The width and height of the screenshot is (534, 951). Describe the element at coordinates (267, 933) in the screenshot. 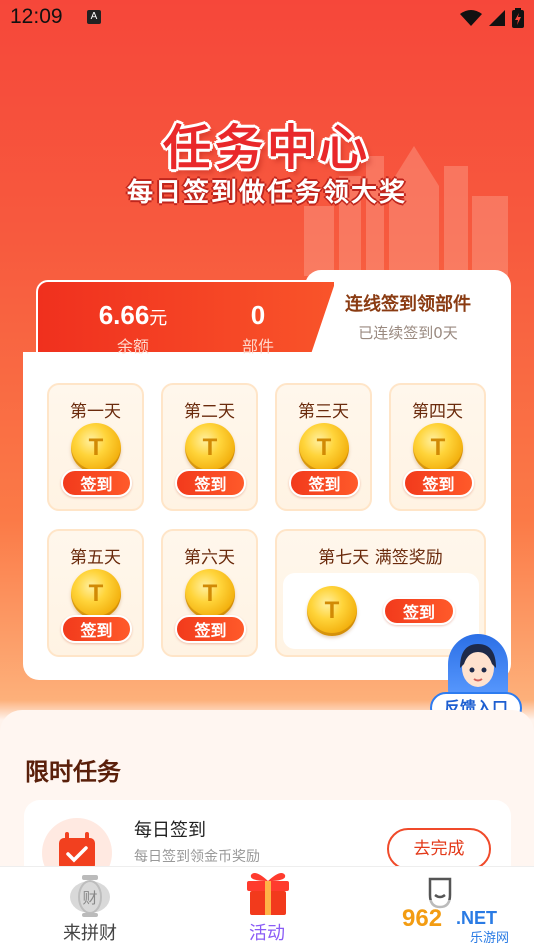

I see `nav-label: 活动` at that location.